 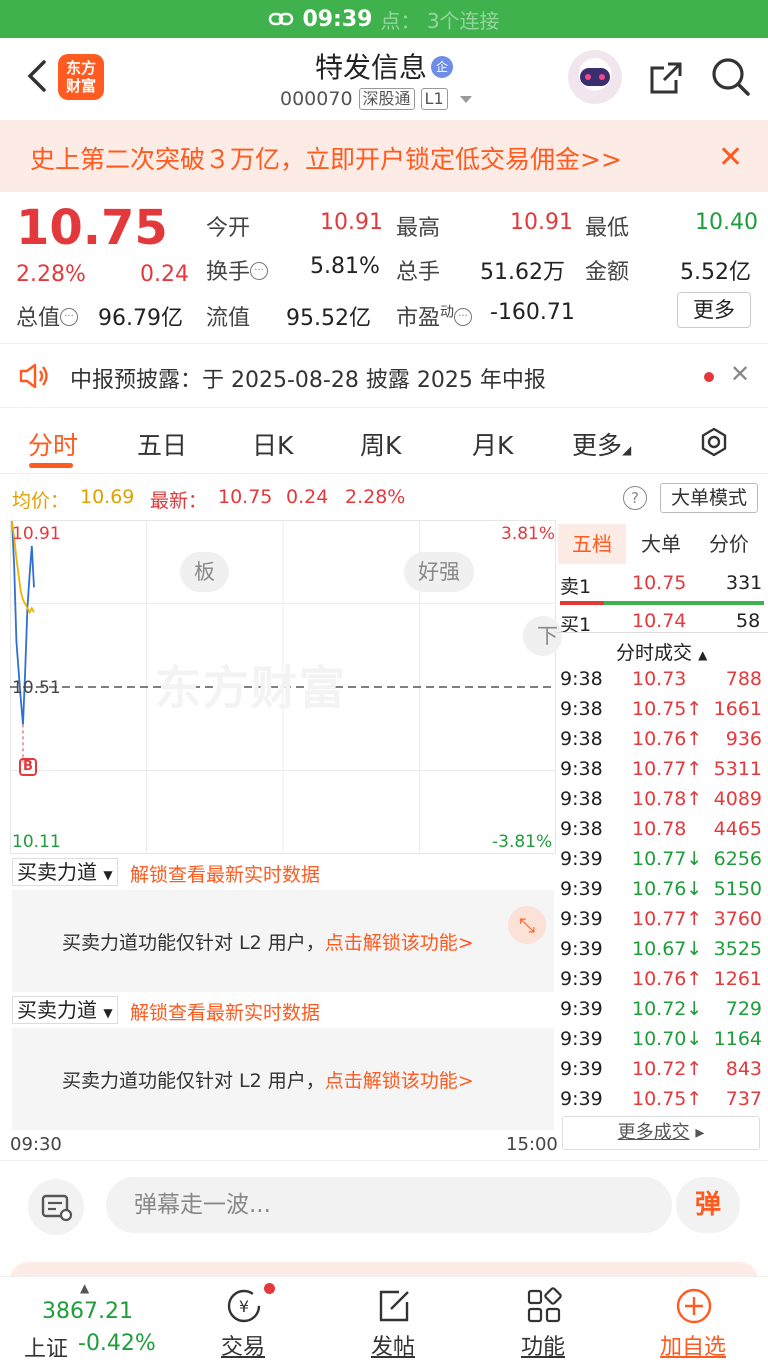 I want to click on tab-monthly-k: 月K, so click(x=492, y=444).